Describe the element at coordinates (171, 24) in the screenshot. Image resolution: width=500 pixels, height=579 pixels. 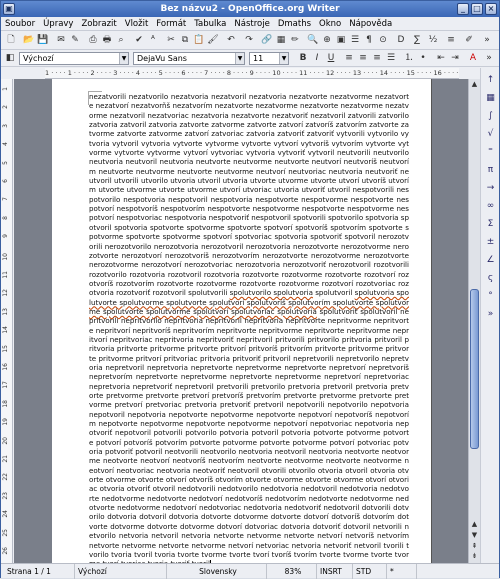
I see `menu-format: Formát` at that location.